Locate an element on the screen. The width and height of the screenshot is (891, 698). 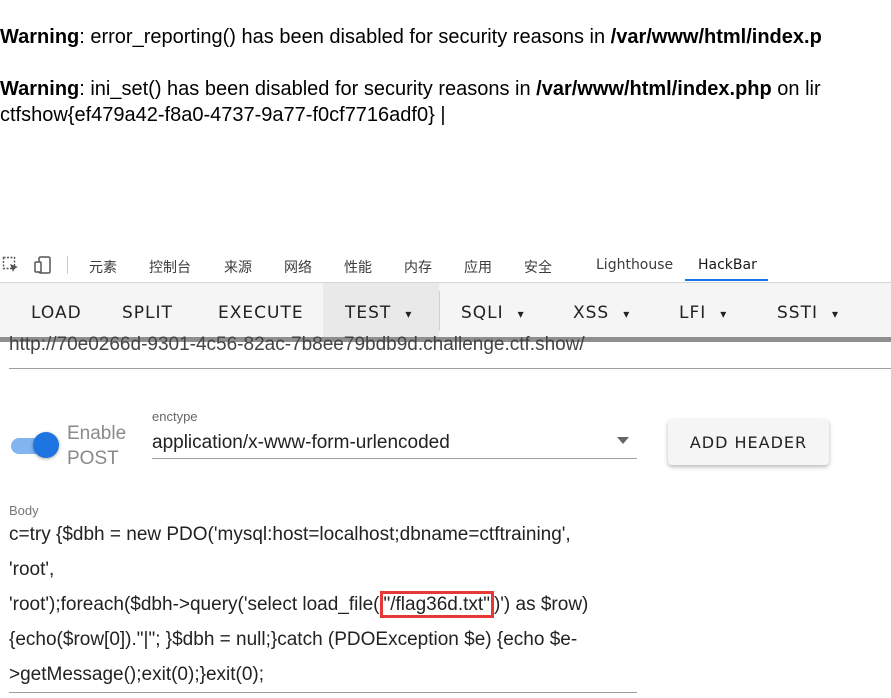
warning-path: /var/www/html/index.p is located at coordinates (716, 37).